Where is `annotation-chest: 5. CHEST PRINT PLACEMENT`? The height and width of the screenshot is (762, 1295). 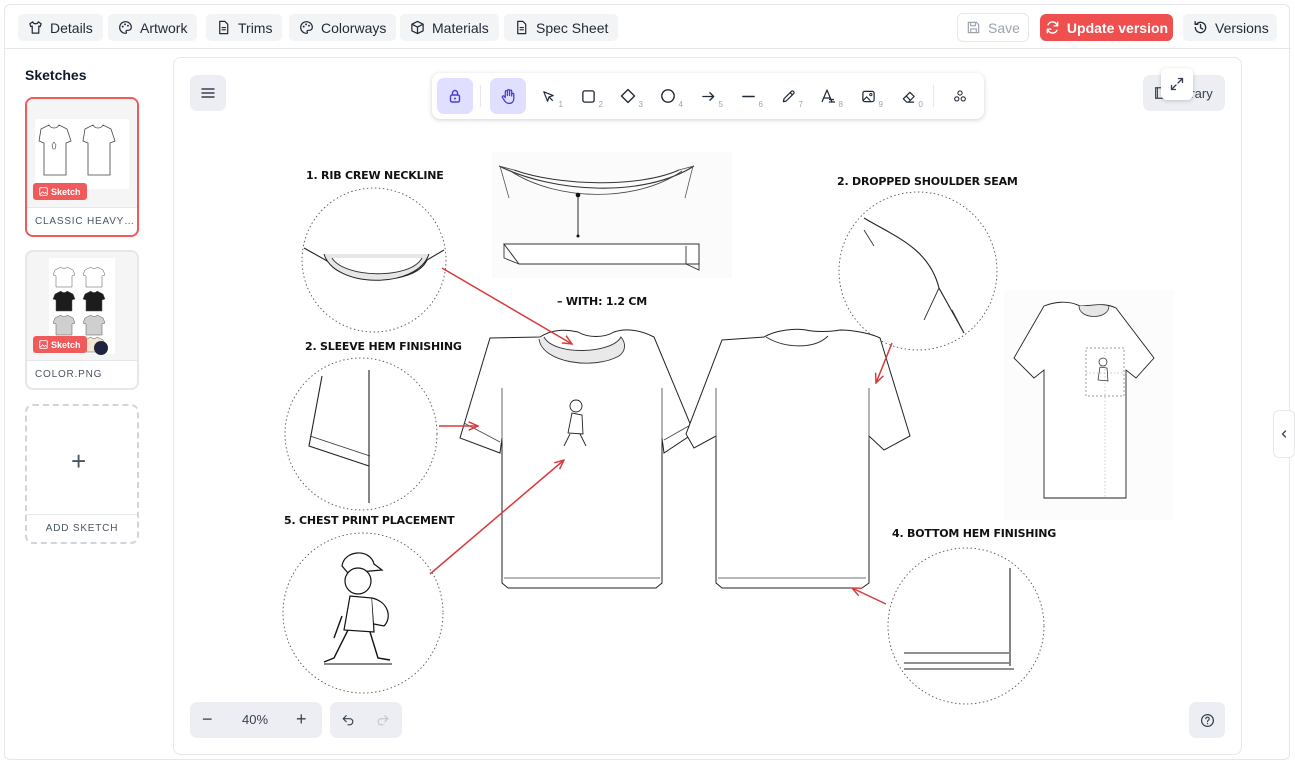 annotation-chest: 5. CHEST PRINT PLACEMENT is located at coordinates (369, 520).